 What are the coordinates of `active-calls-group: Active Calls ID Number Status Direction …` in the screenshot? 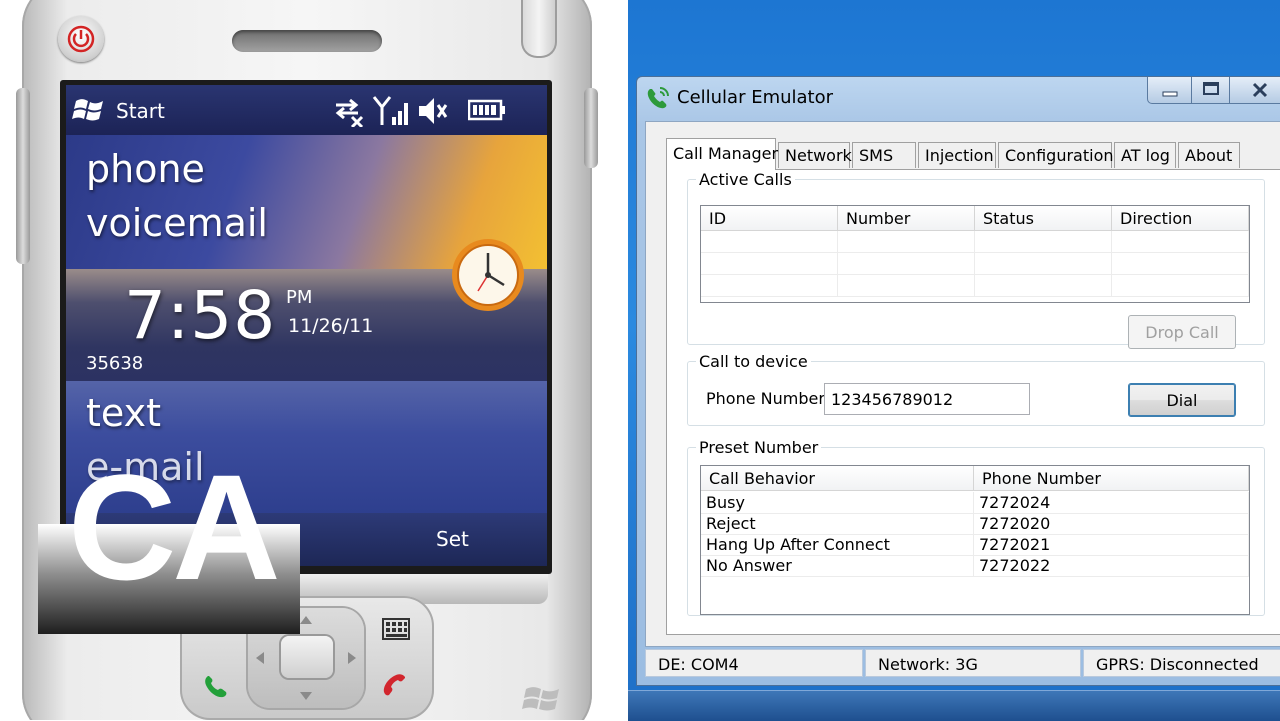 It's located at (976, 259).